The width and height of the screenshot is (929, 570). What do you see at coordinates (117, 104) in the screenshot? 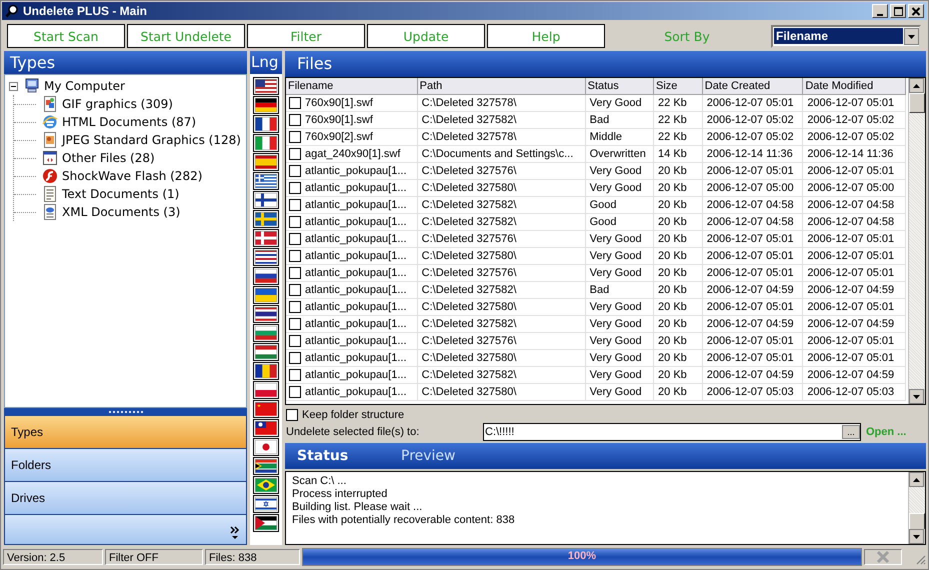
I see `tree-item: GIF graphics (309)` at bounding box center [117, 104].